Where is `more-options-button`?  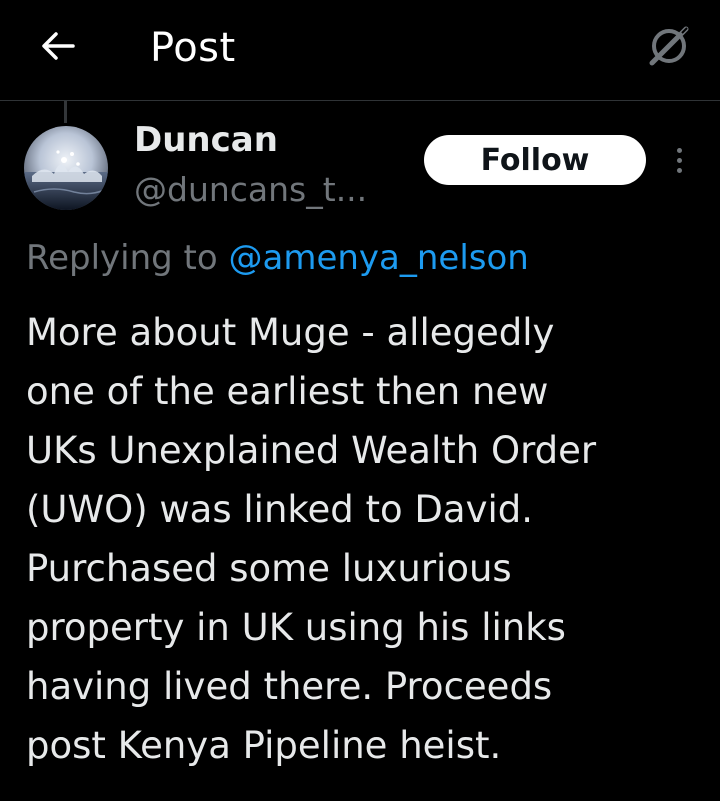
more-options-button is located at coordinates (679, 160).